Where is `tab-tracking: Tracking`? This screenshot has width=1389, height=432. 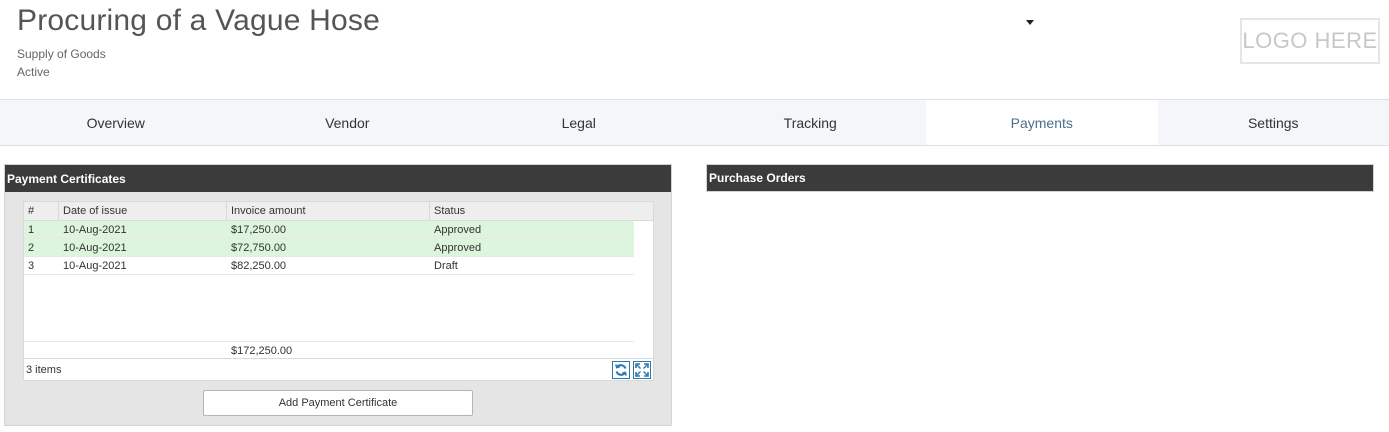
tab-tracking: Tracking is located at coordinates (811, 122).